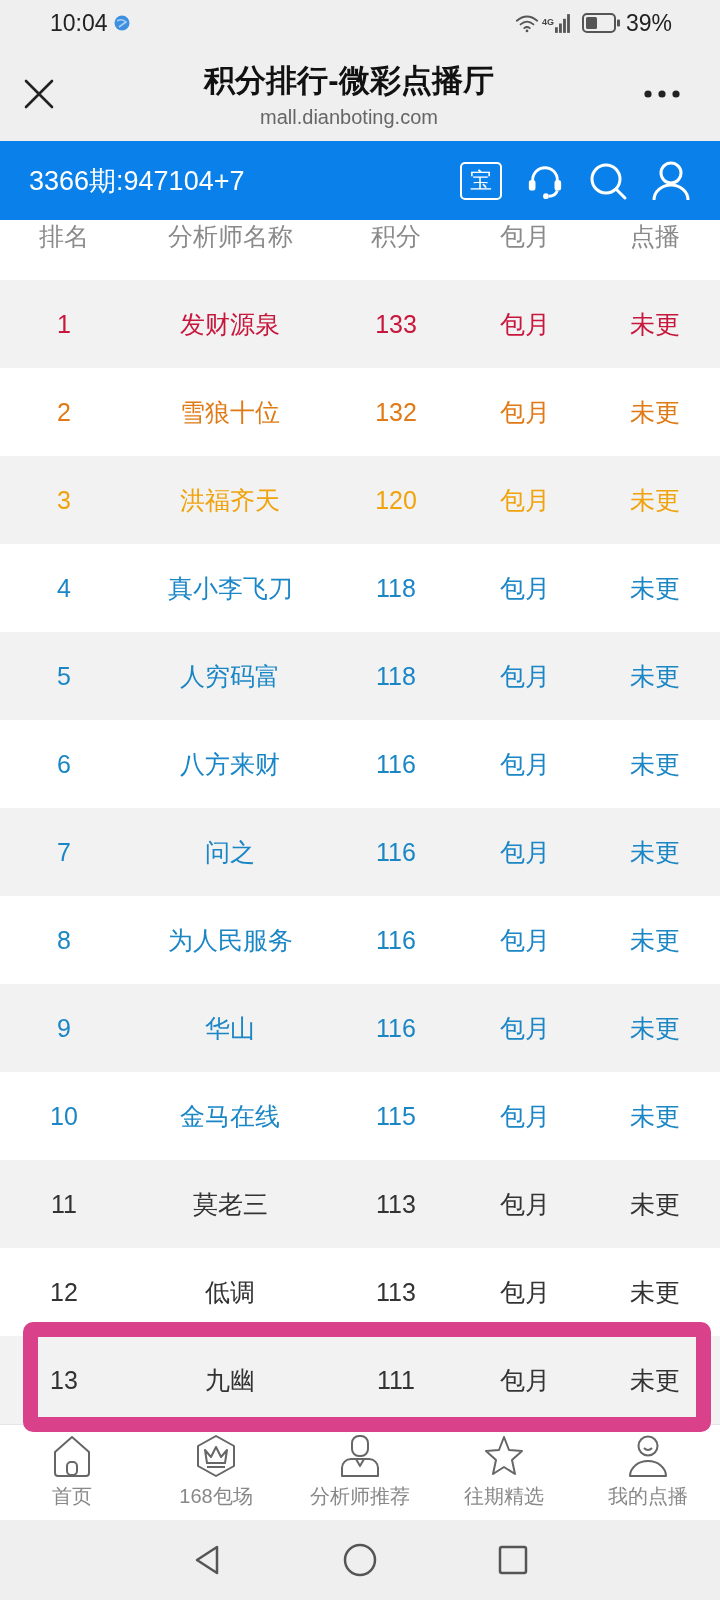  I want to click on crown-icon, so click(216, 1456).